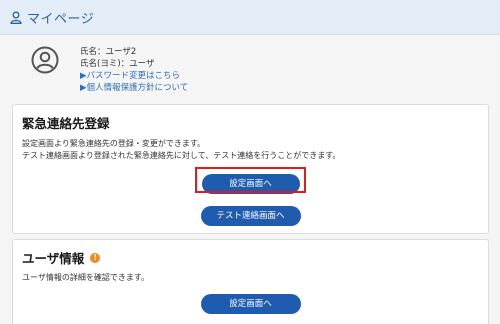 This screenshot has height=324, width=500. I want to click on user-circle-icon, so click(45, 60).